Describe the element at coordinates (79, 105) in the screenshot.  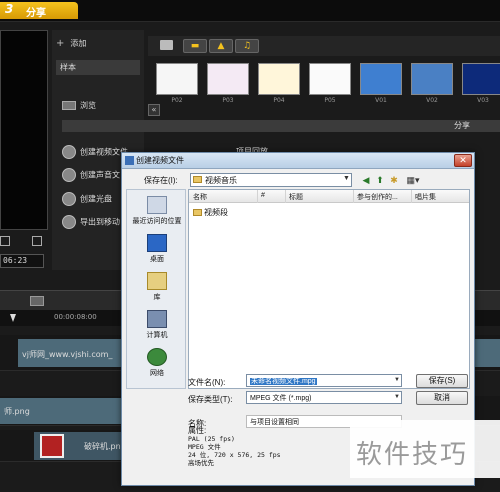
I see `browse-button: 浏览` at that location.